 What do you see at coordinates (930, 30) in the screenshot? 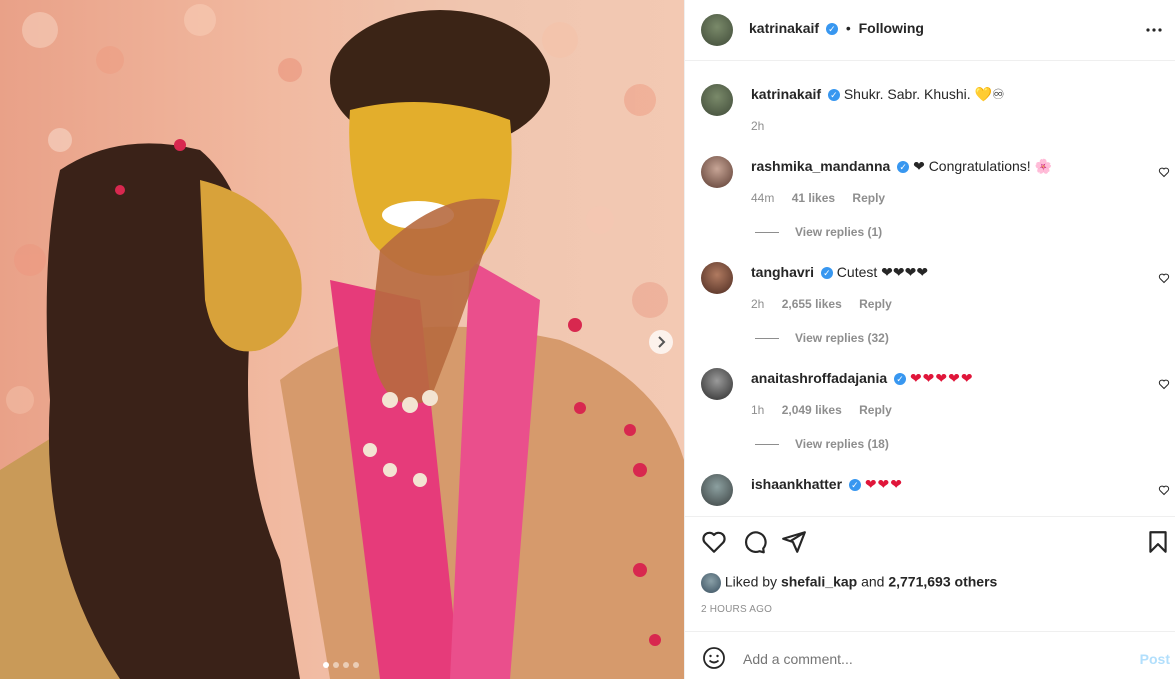
I see `post-header: katrinakaif ✓ • Following` at bounding box center [930, 30].